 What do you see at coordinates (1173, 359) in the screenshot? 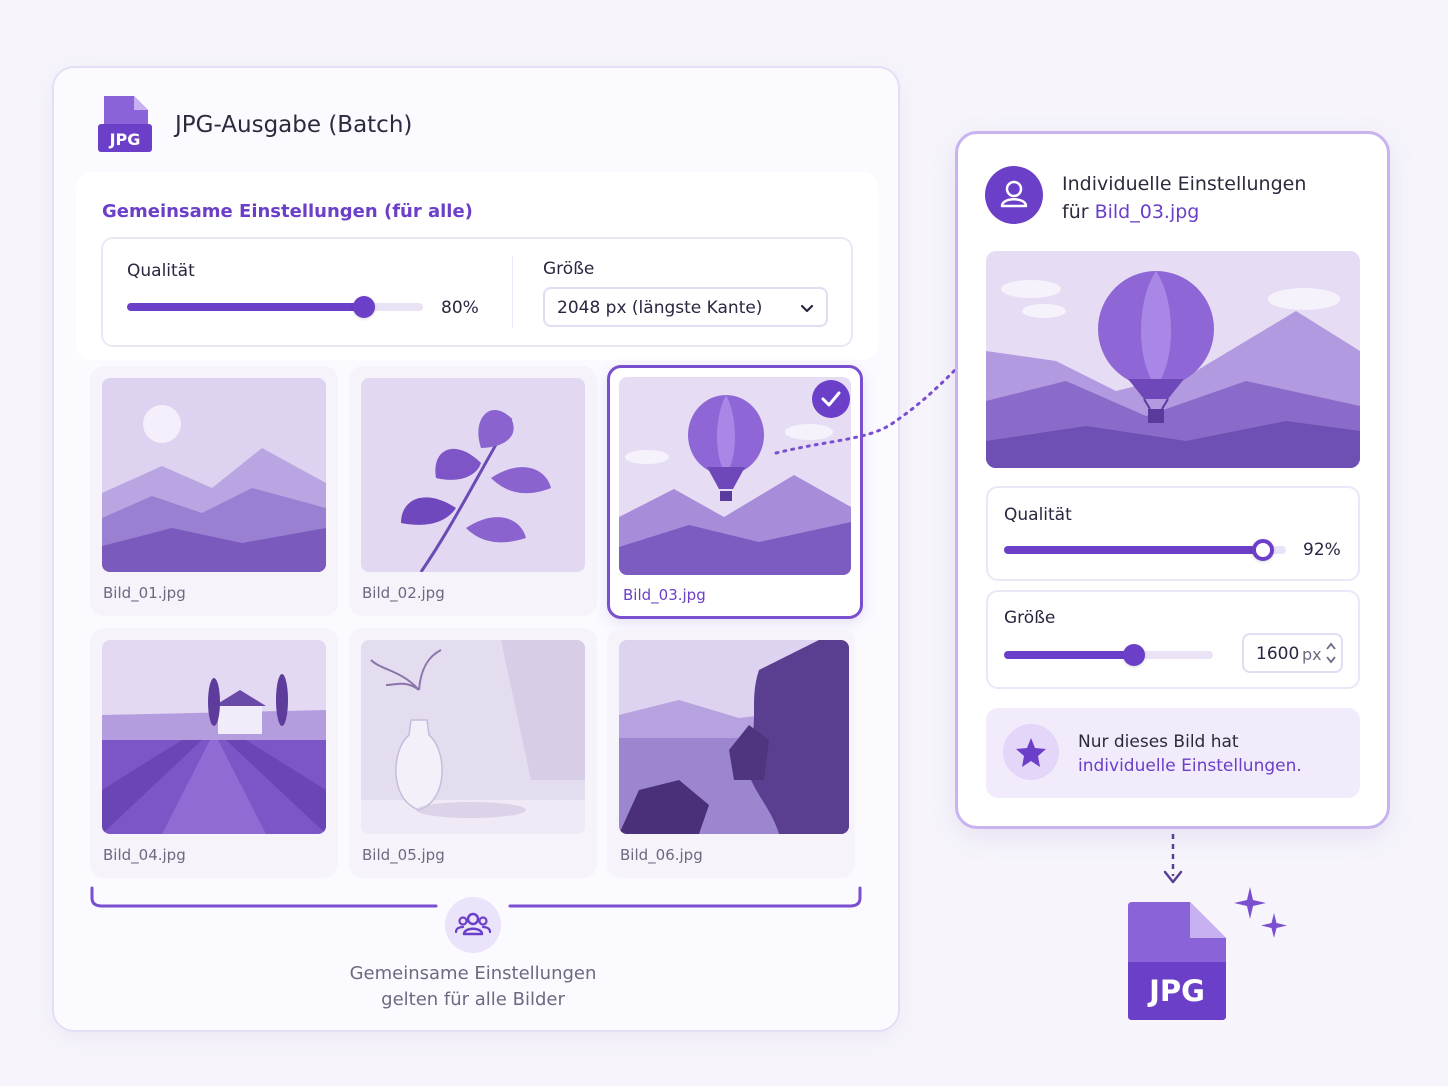
I see `preview-image-balloon` at bounding box center [1173, 359].